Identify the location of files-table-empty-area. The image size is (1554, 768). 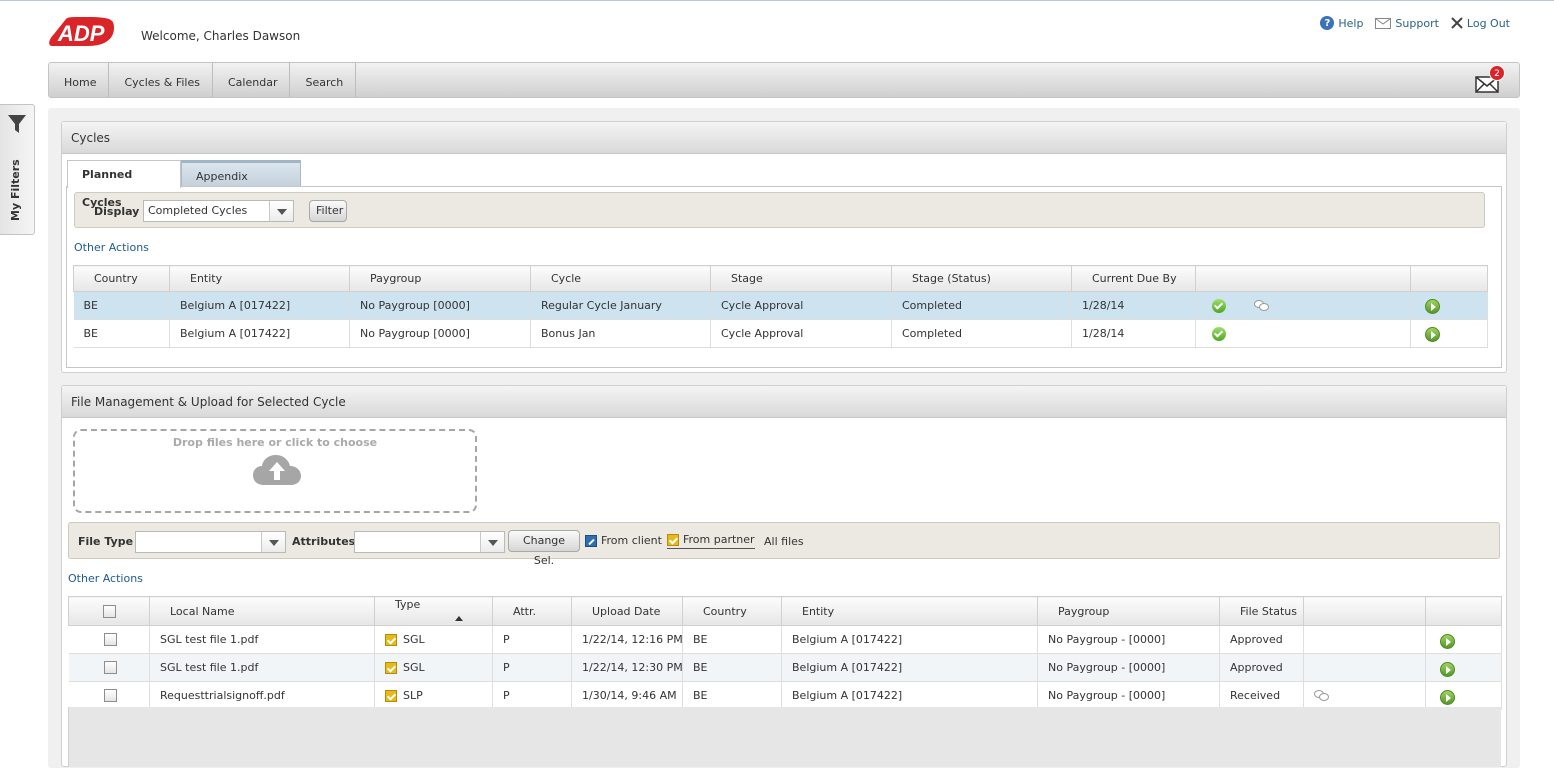
(784, 737).